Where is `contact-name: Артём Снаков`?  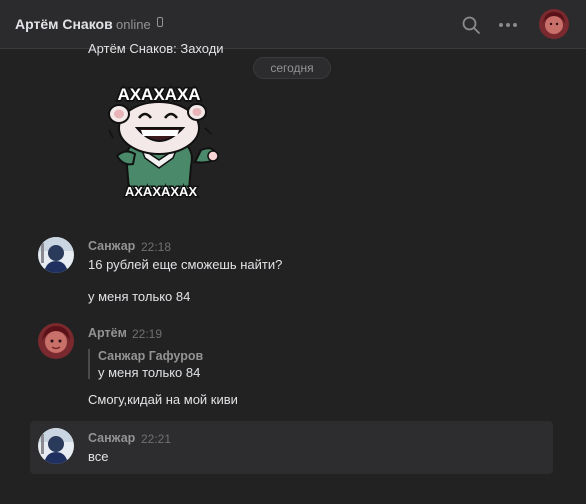 contact-name: Артём Снаков is located at coordinates (64, 24).